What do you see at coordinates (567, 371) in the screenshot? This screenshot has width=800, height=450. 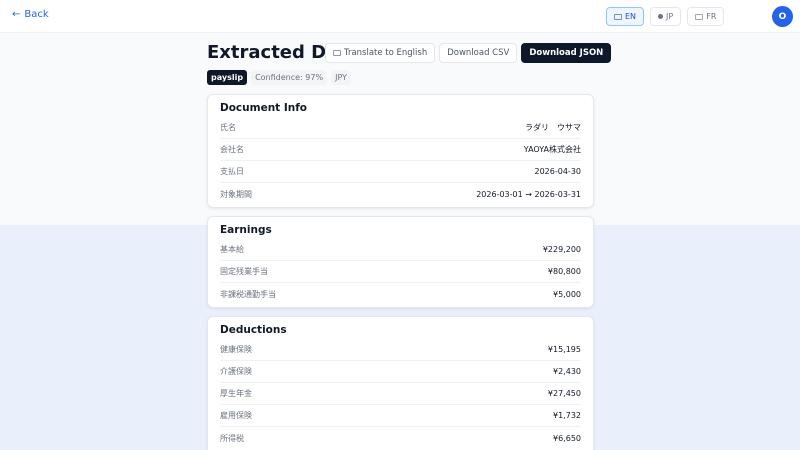 I see `field-value: ¥2,430` at bounding box center [567, 371].